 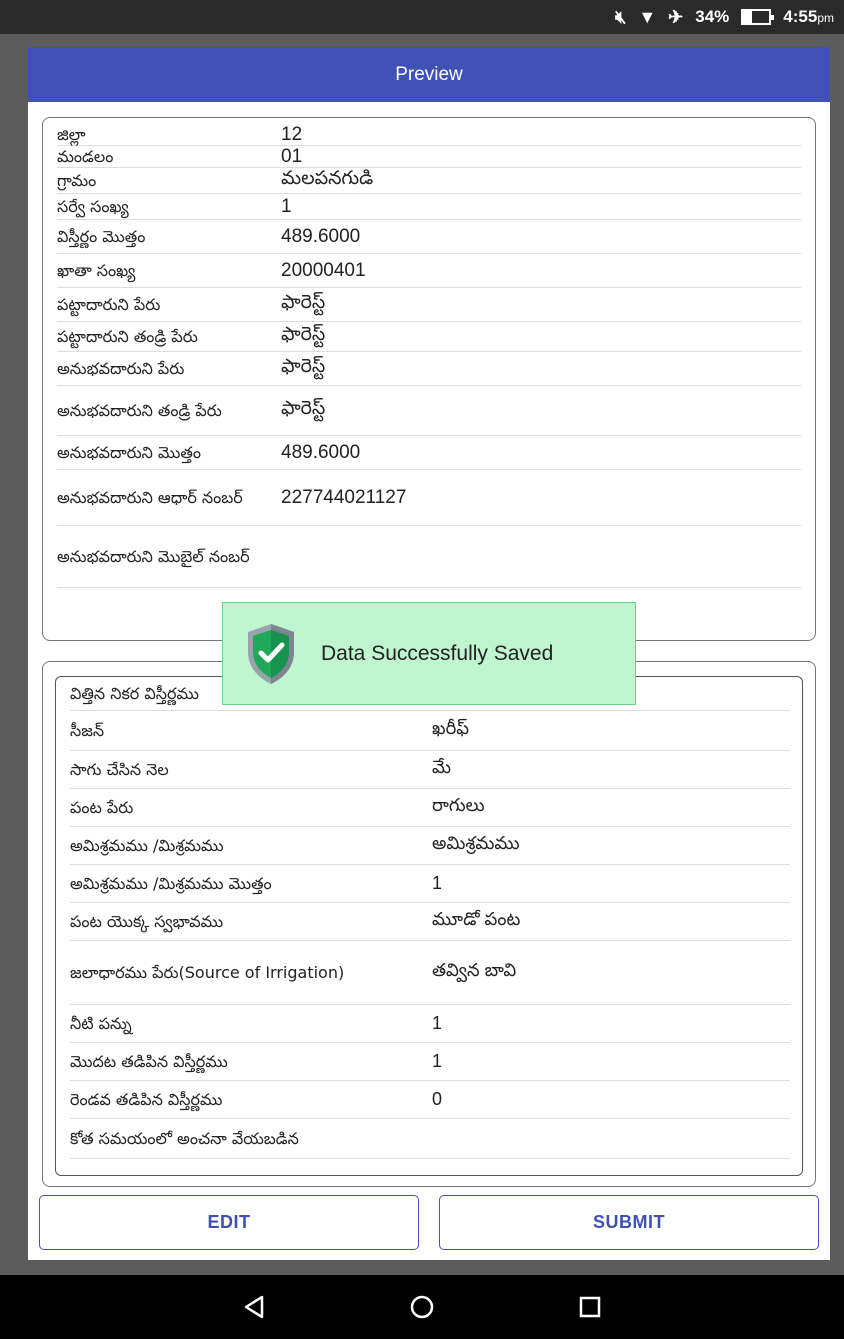 What do you see at coordinates (437, 1099) in the screenshot?
I see `row-value: 0` at bounding box center [437, 1099].